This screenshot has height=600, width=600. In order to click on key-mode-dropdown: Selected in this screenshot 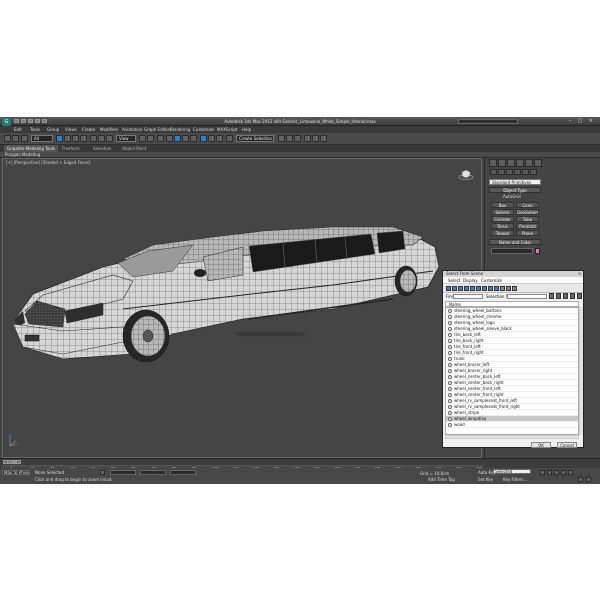, I will do `click(512, 471)`.